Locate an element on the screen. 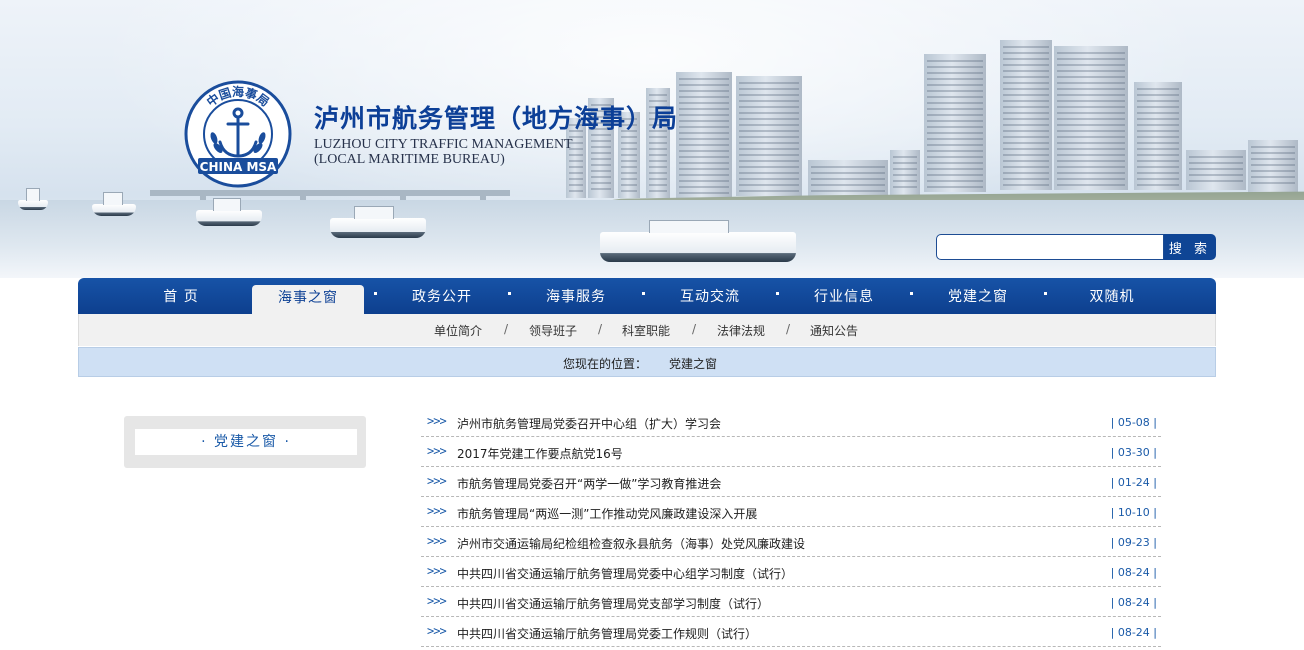  article-date: | 05-08 | is located at coordinates (1133, 422).